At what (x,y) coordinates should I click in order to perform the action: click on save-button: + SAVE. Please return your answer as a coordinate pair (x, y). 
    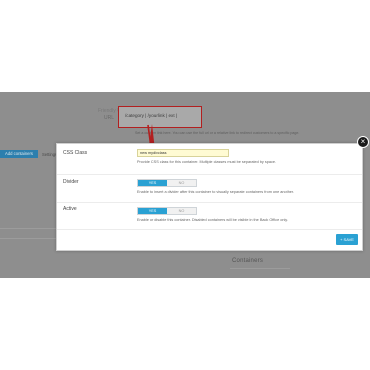
    Looking at the image, I should click on (347, 239).